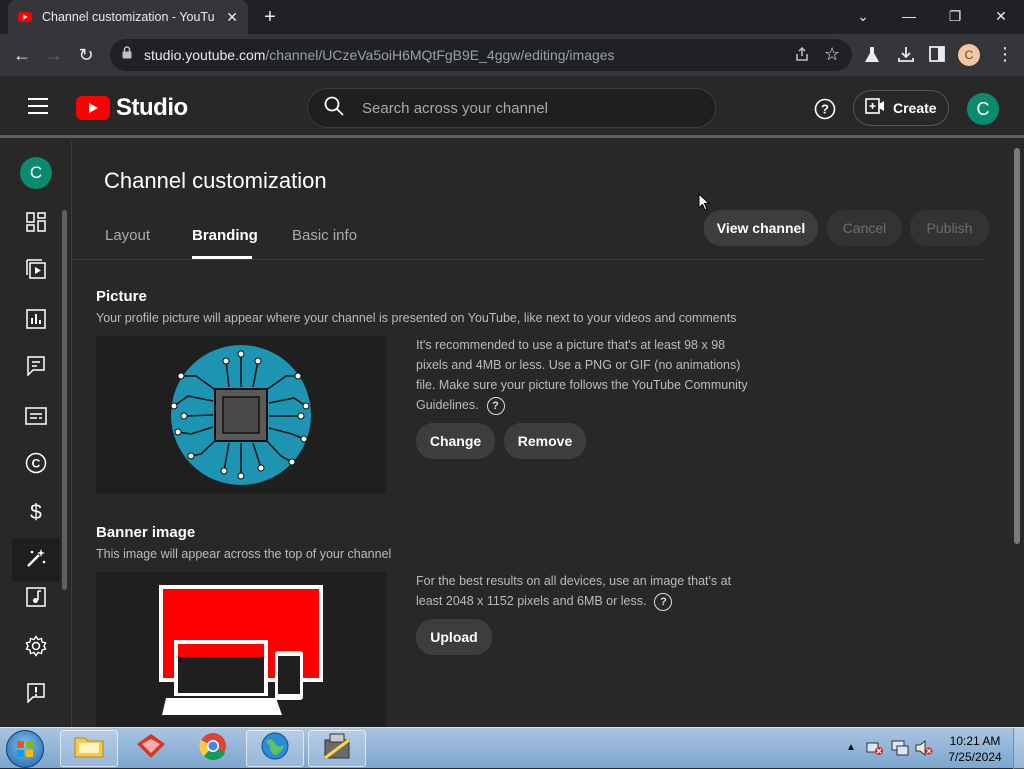 The height and width of the screenshot is (769, 1024). I want to click on sidebar-item-copyright: C, so click(36, 465).